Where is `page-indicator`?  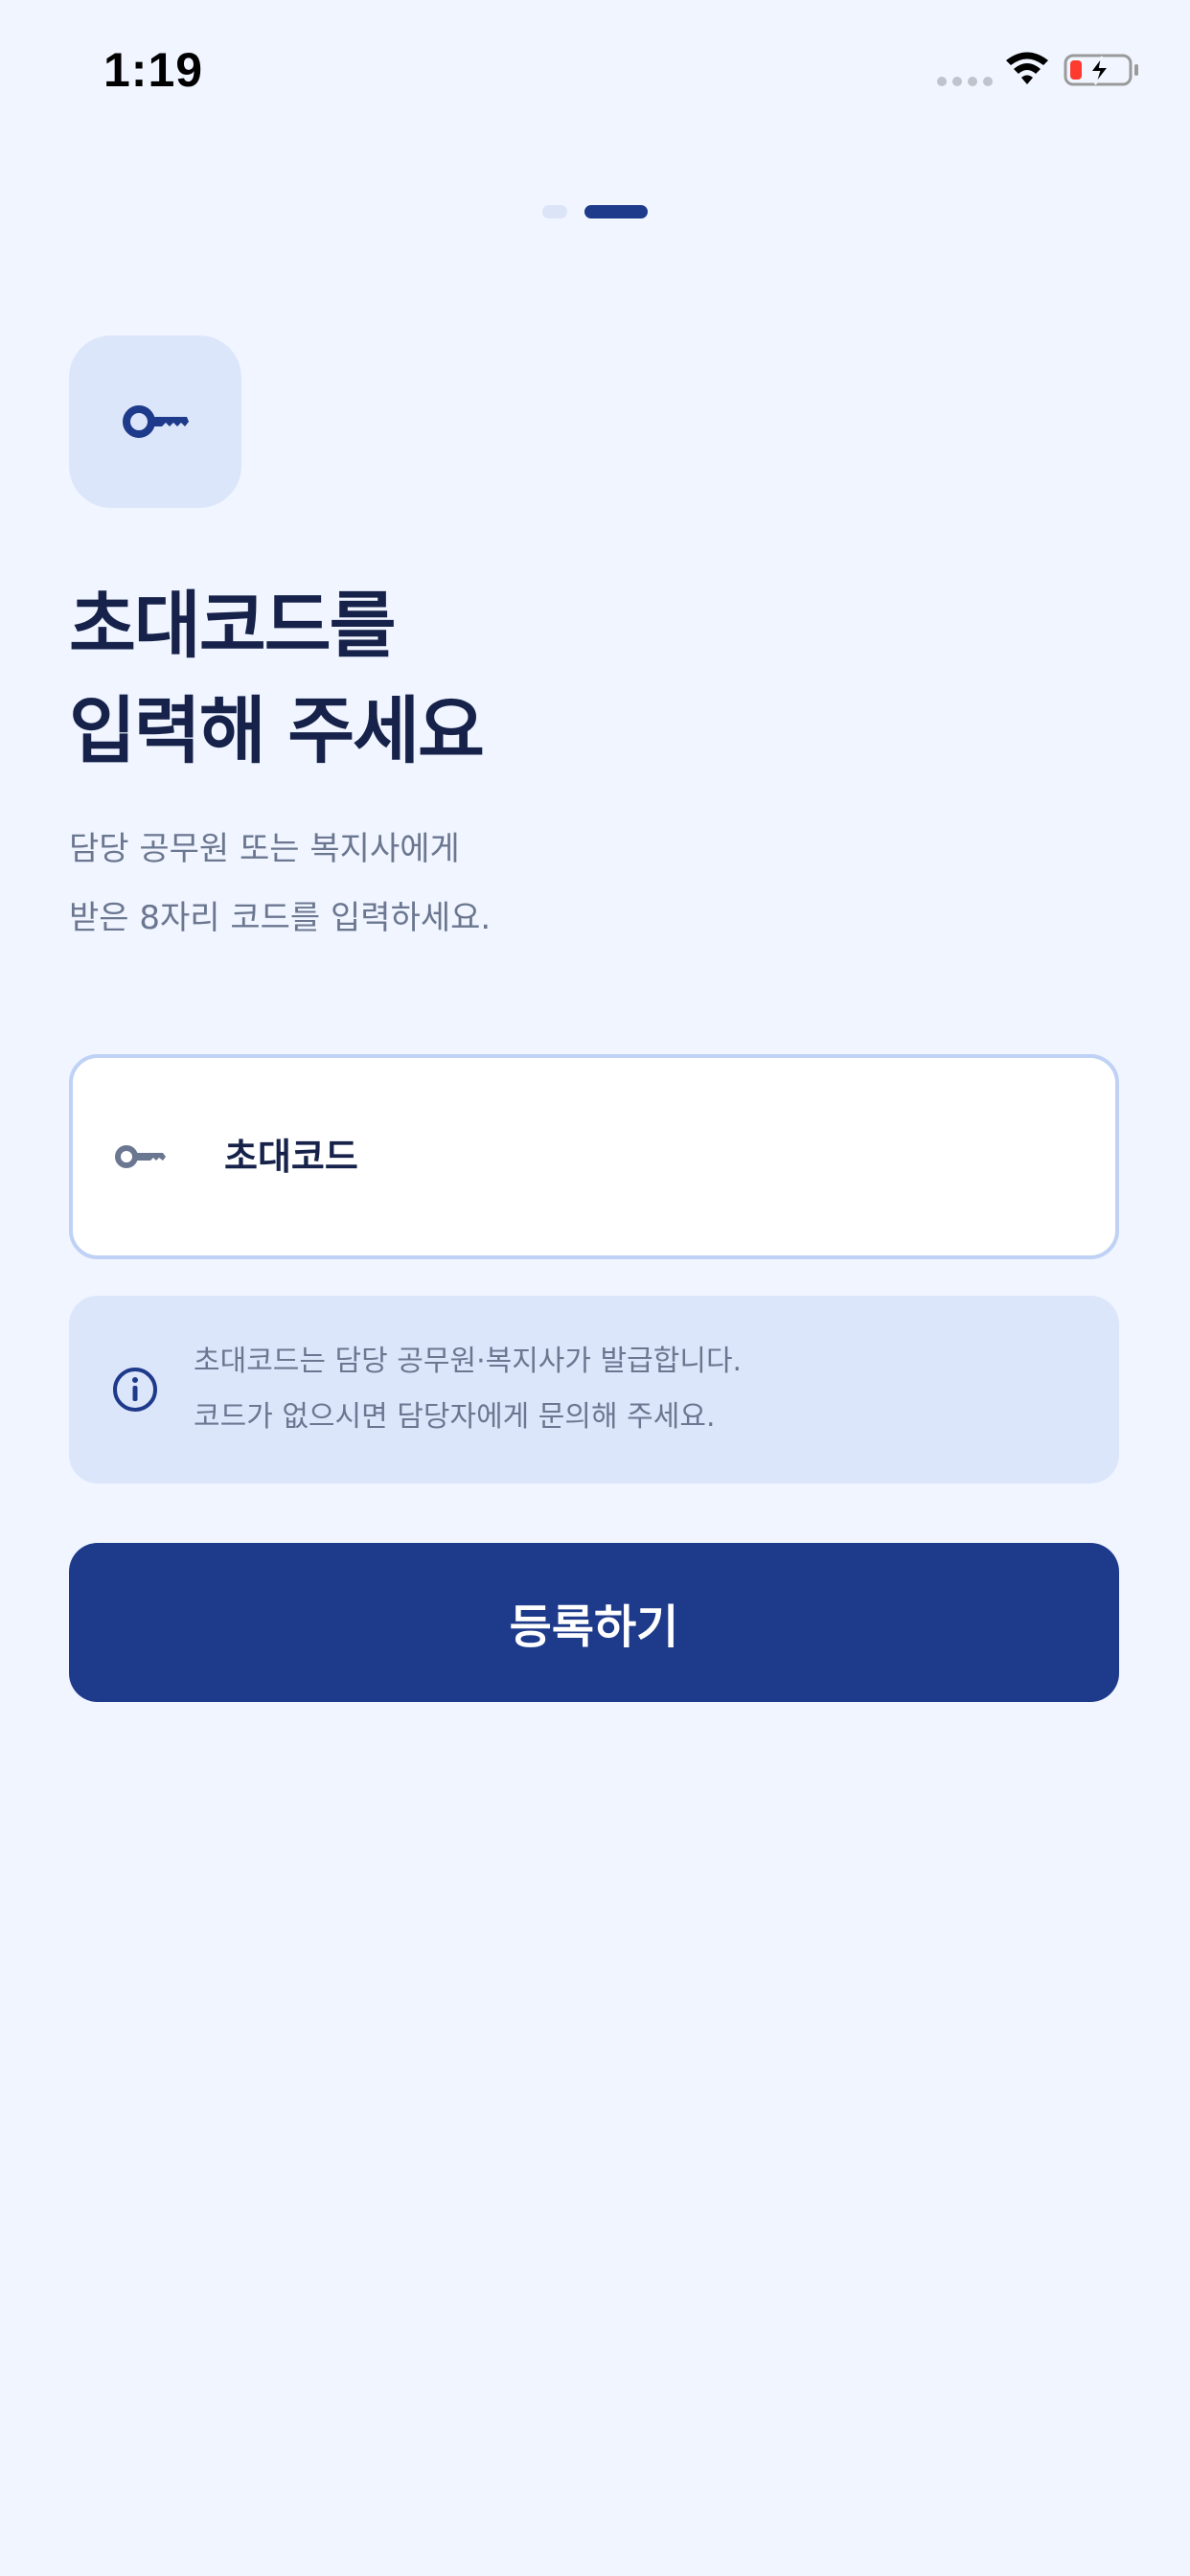 page-indicator is located at coordinates (595, 211).